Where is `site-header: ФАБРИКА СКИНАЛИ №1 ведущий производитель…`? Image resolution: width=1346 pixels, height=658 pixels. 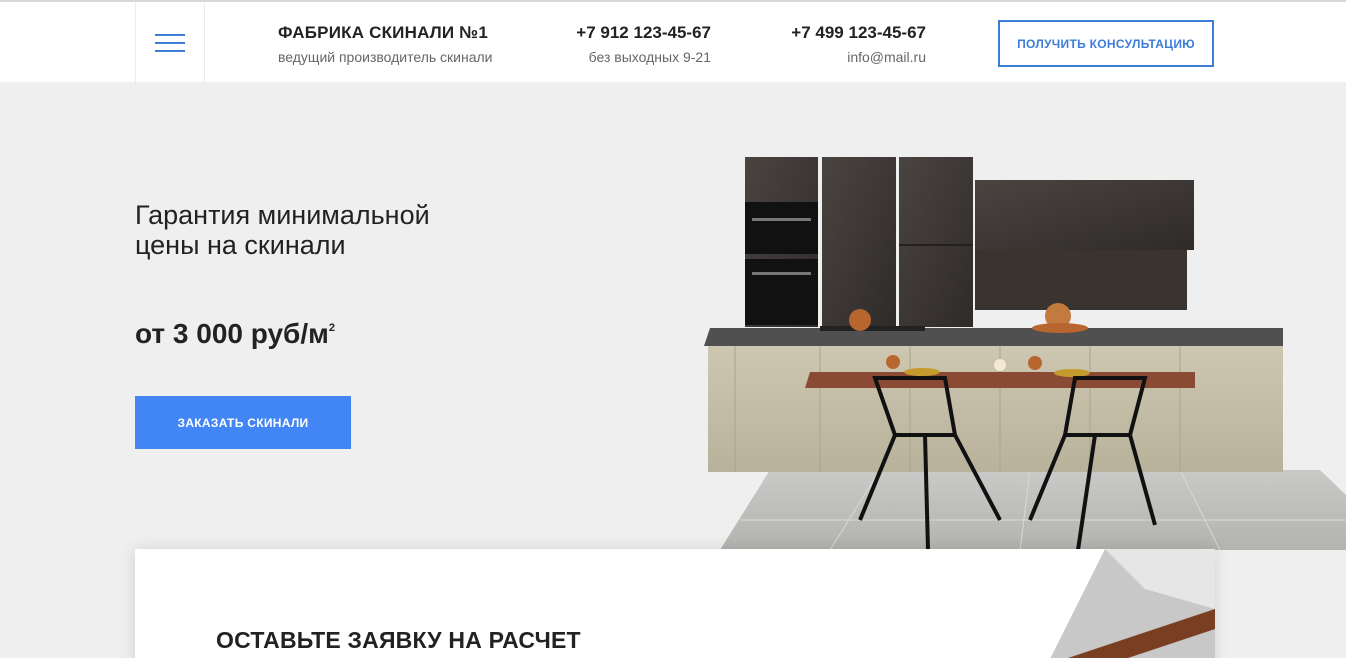 site-header: ФАБРИКА СКИНАЛИ №1 ведущий производитель… is located at coordinates (673, 42).